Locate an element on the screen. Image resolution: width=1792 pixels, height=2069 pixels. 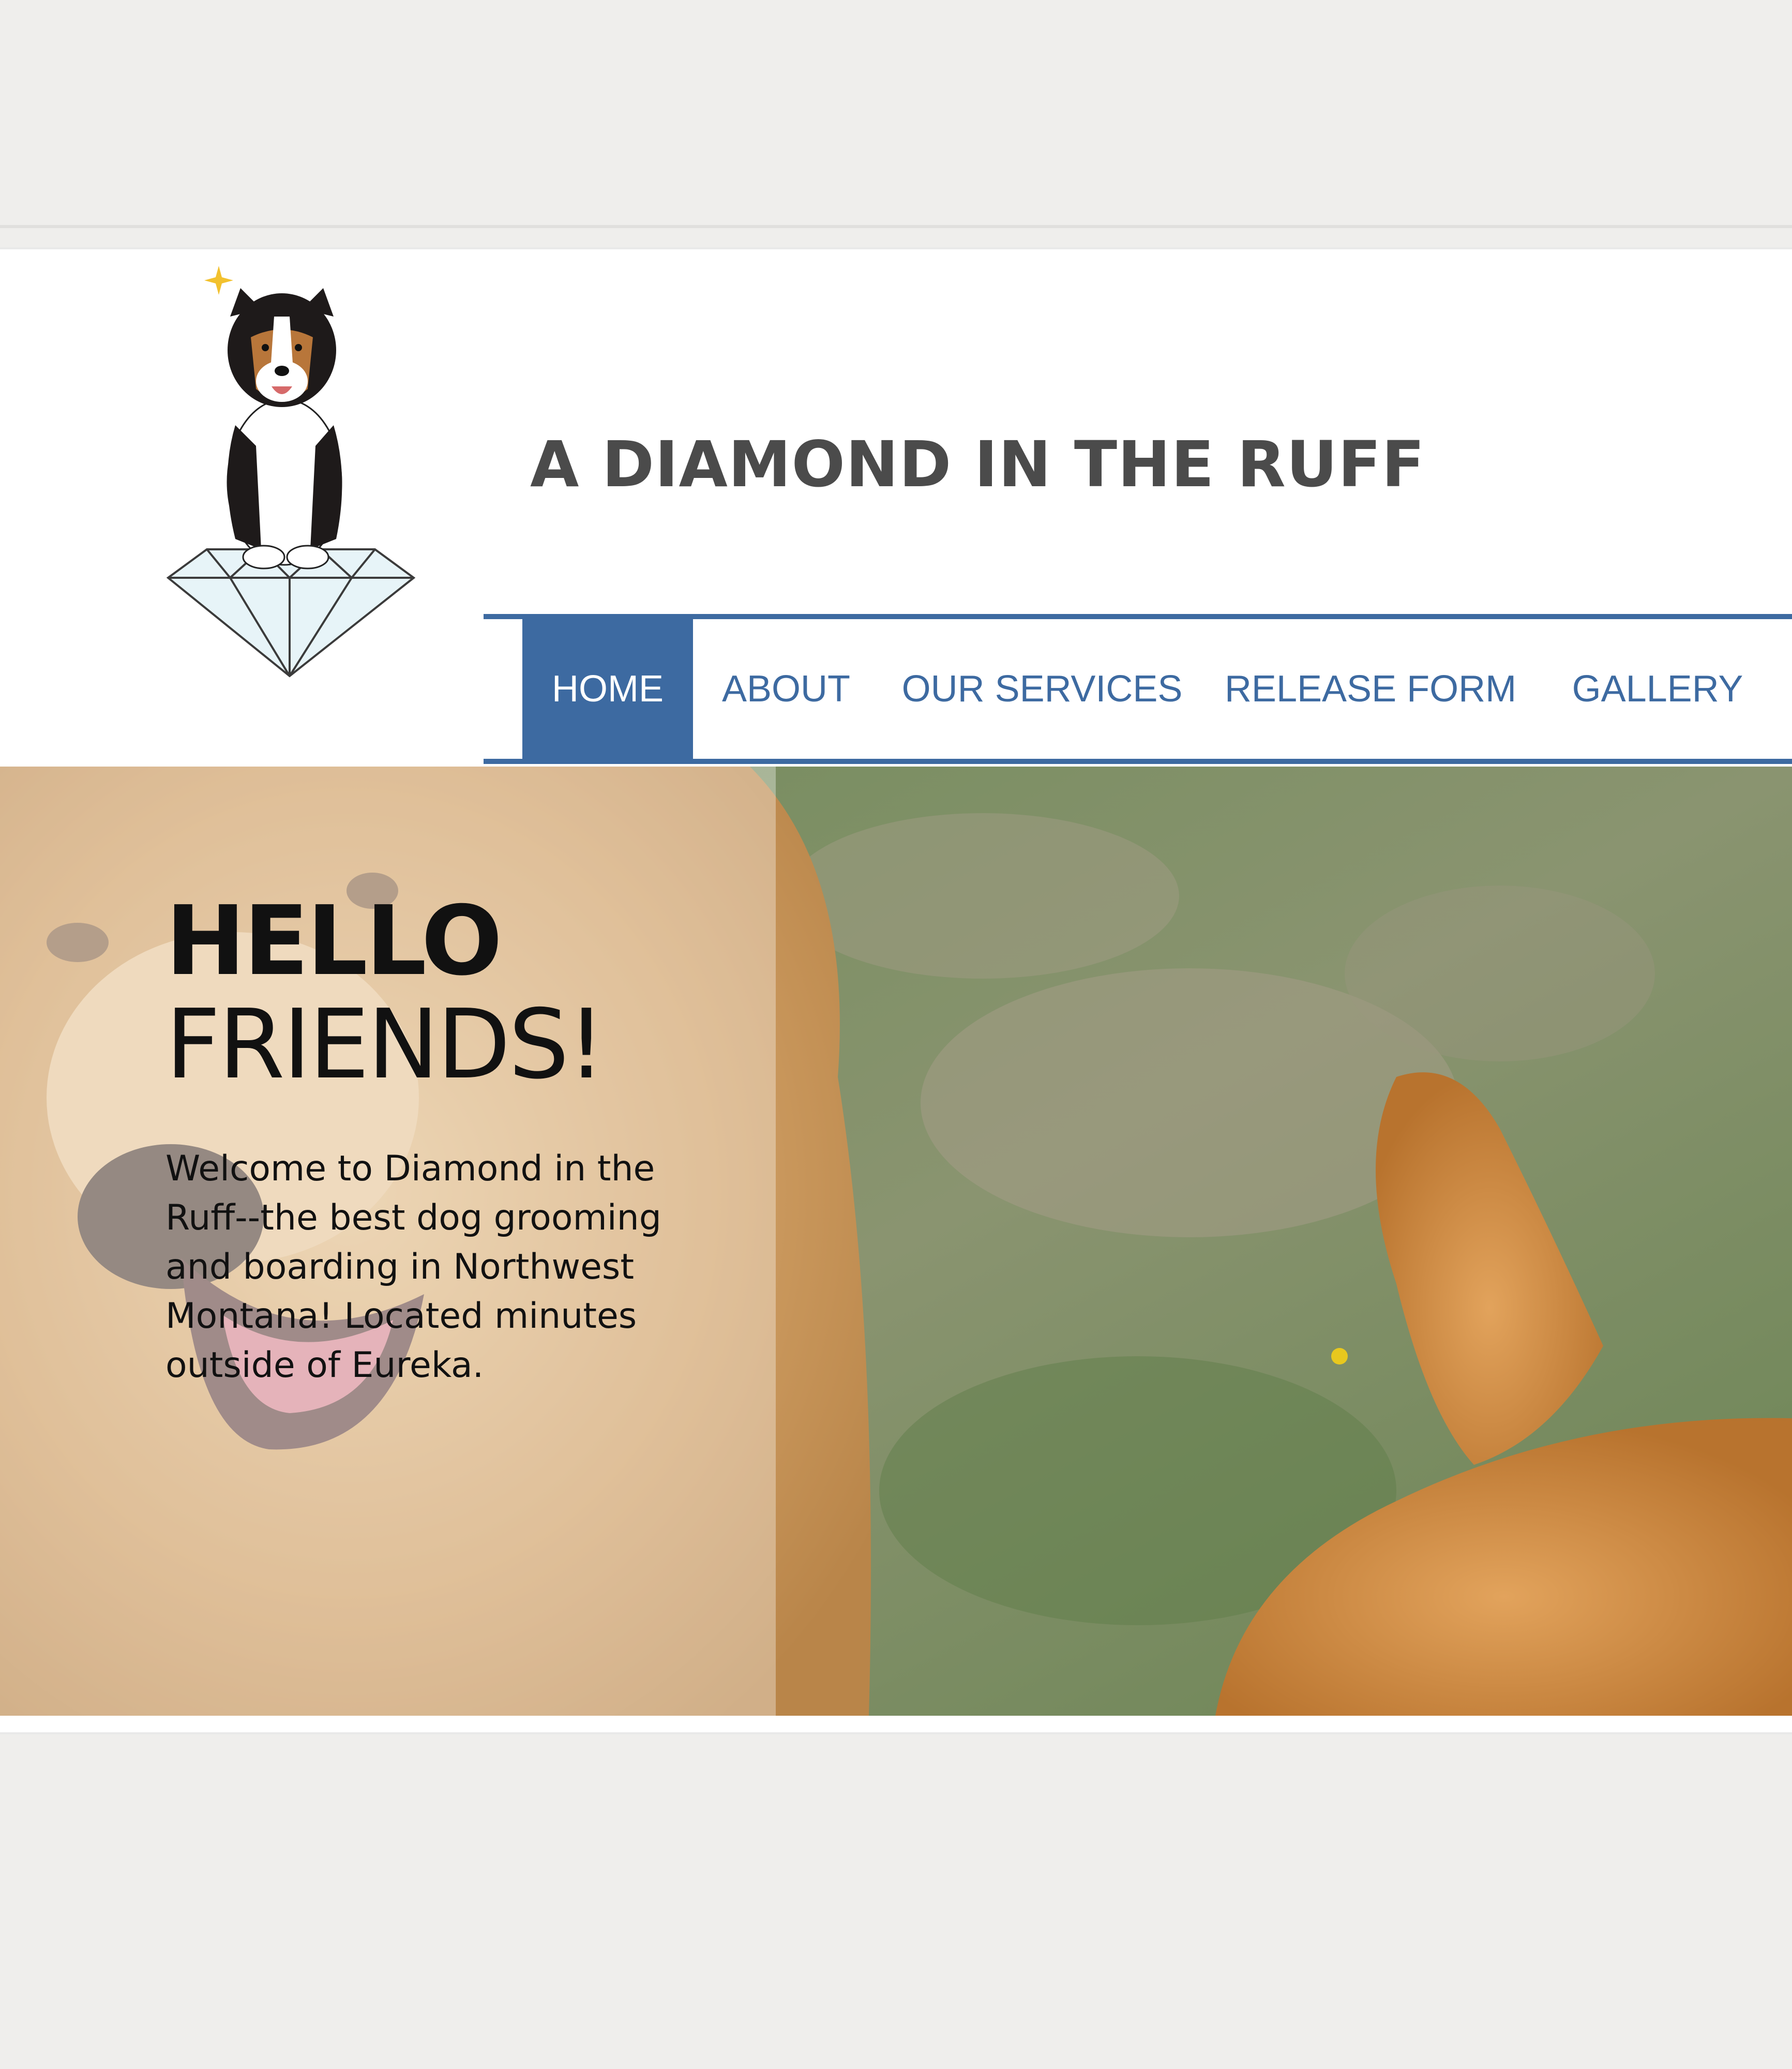
top-divider is located at coordinates (896, 226).